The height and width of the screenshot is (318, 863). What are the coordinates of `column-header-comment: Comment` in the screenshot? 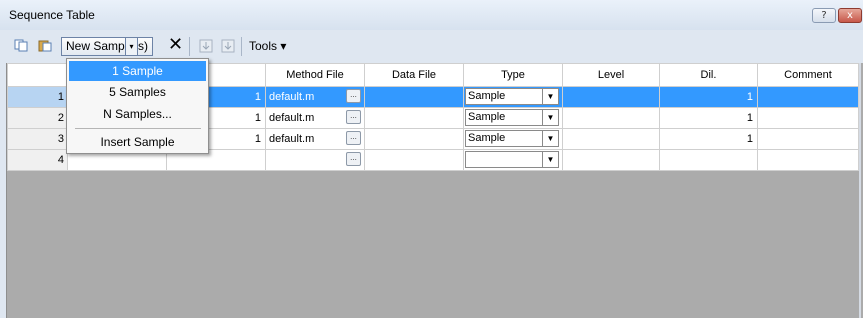 It's located at (808, 75).